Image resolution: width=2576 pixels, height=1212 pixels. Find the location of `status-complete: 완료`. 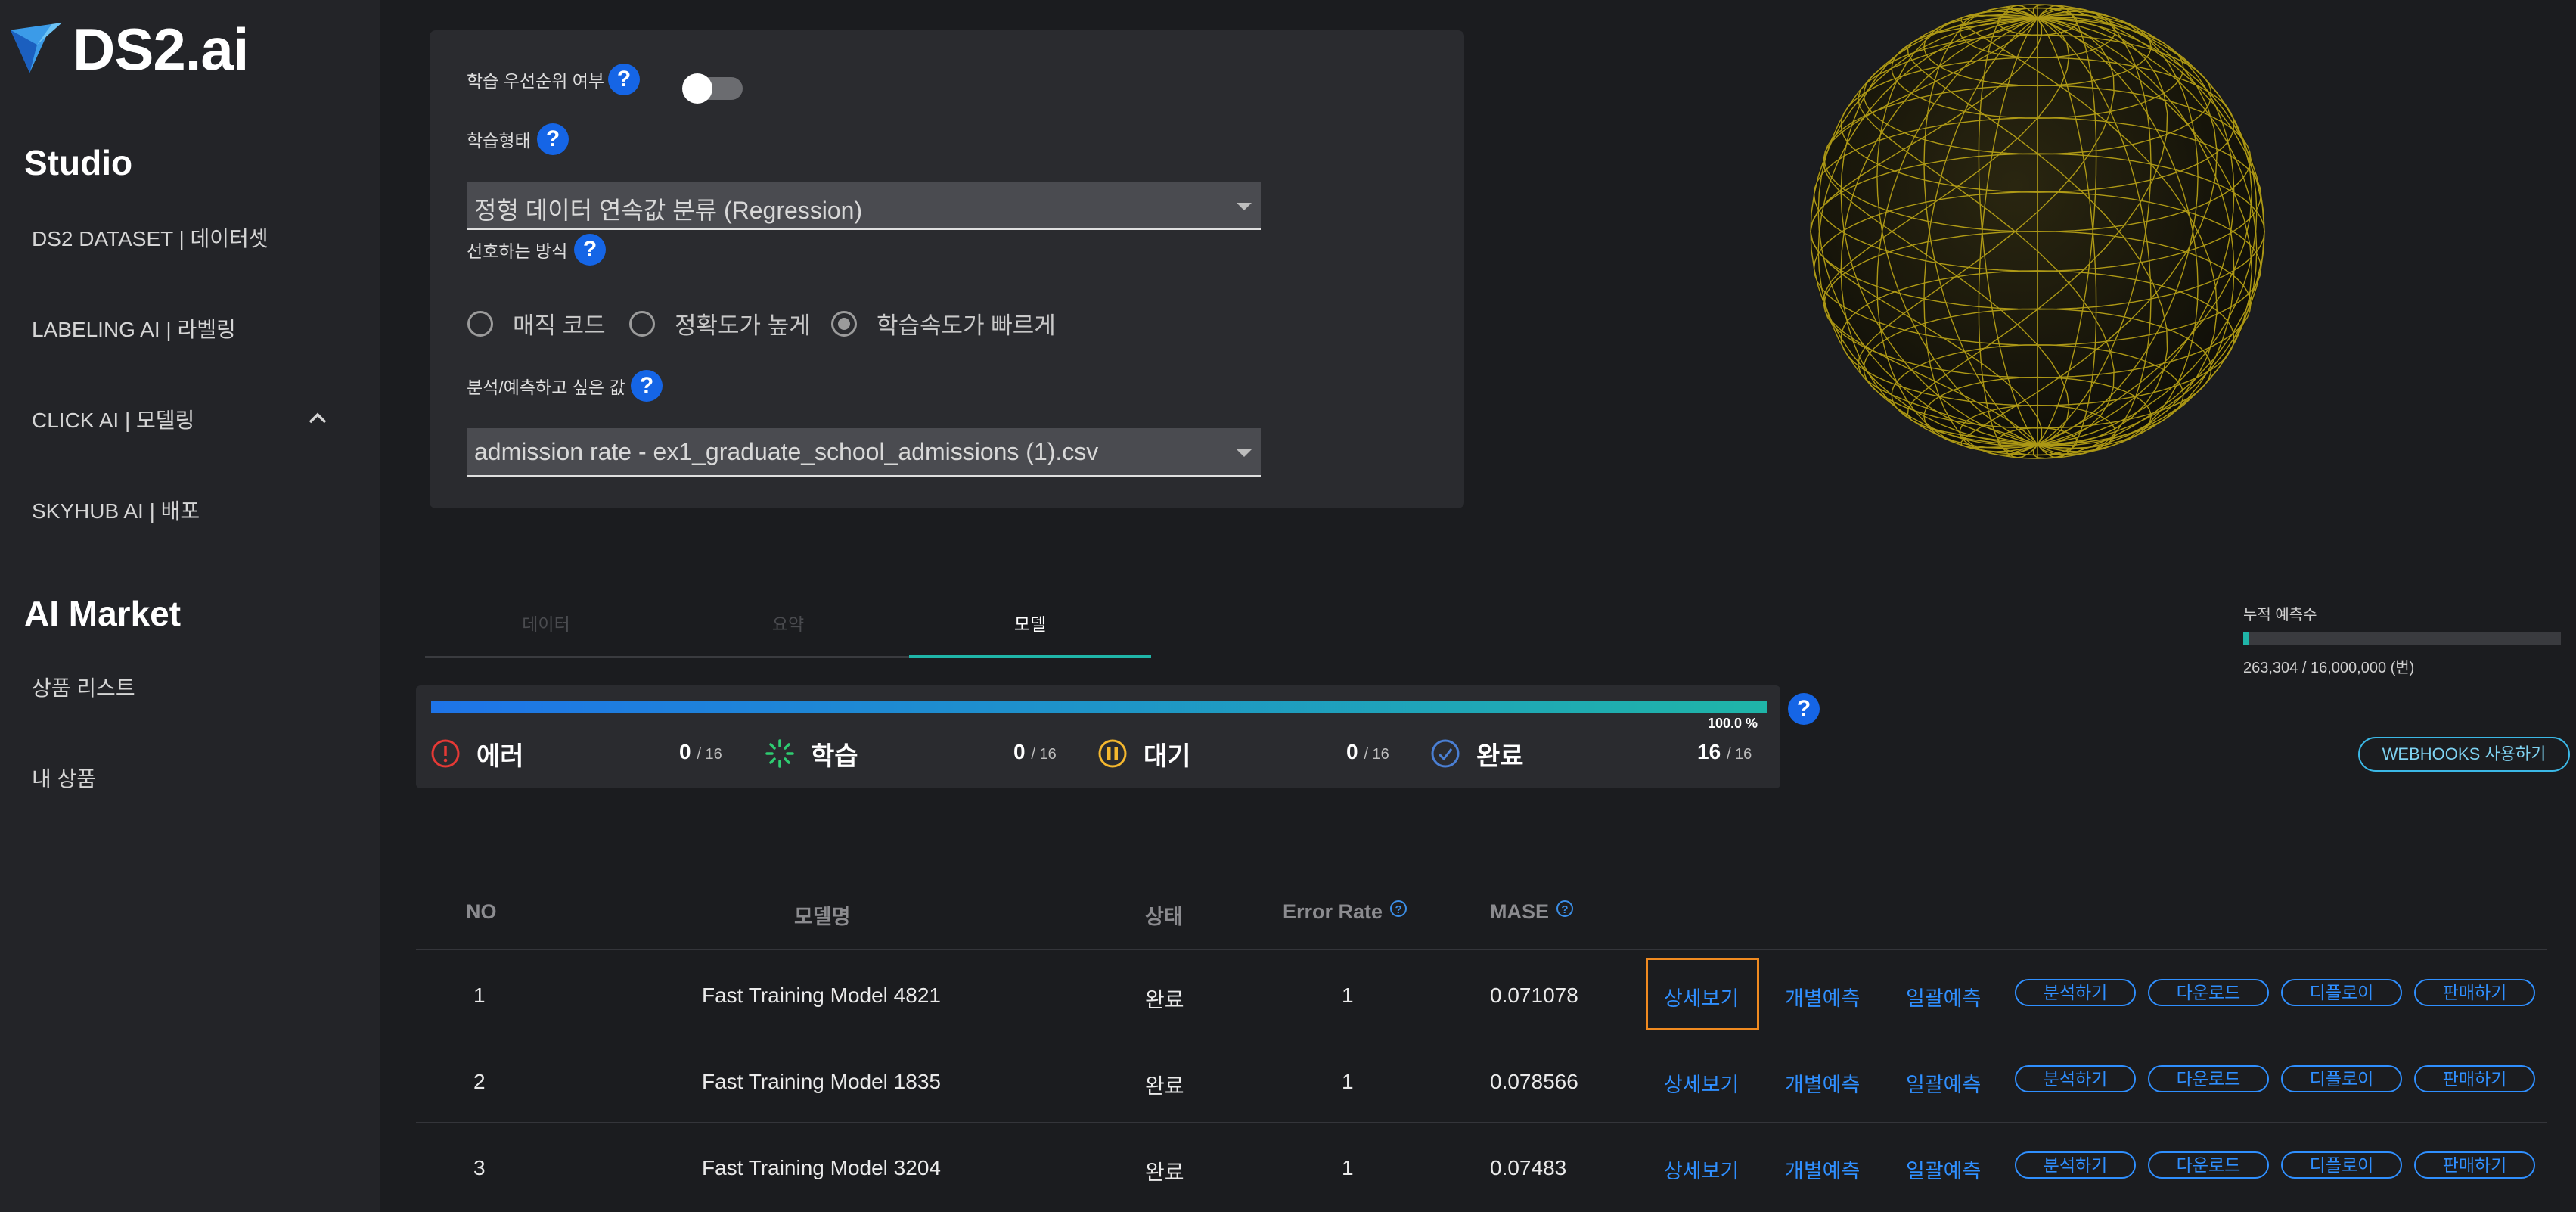

status-complete: 완료 is located at coordinates (1476, 753).